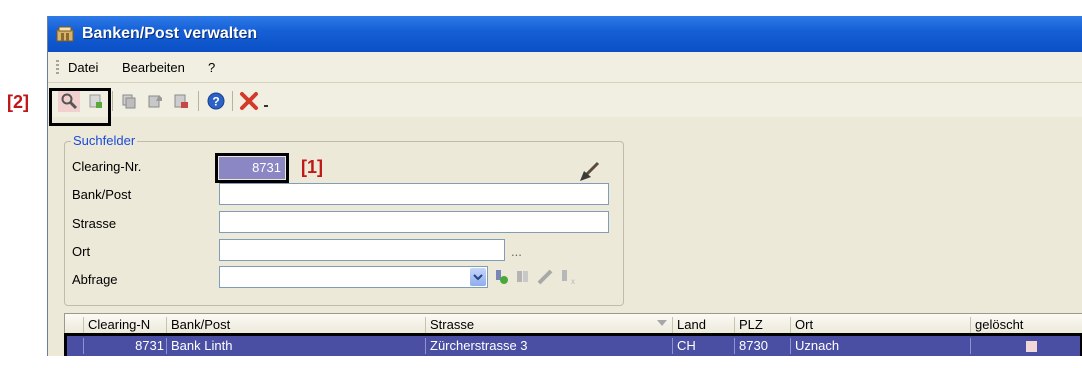 This screenshot has width=1082, height=368. I want to click on query-copy-icon, so click(523, 277).